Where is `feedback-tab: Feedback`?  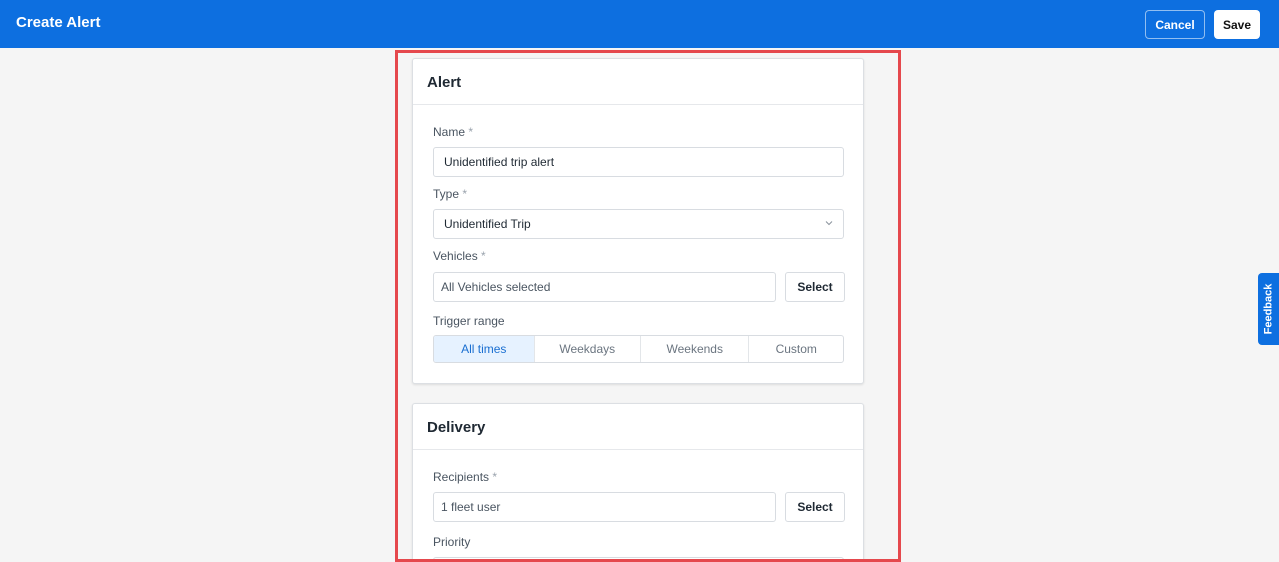
feedback-tab: Feedback is located at coordinates (1268, 309).